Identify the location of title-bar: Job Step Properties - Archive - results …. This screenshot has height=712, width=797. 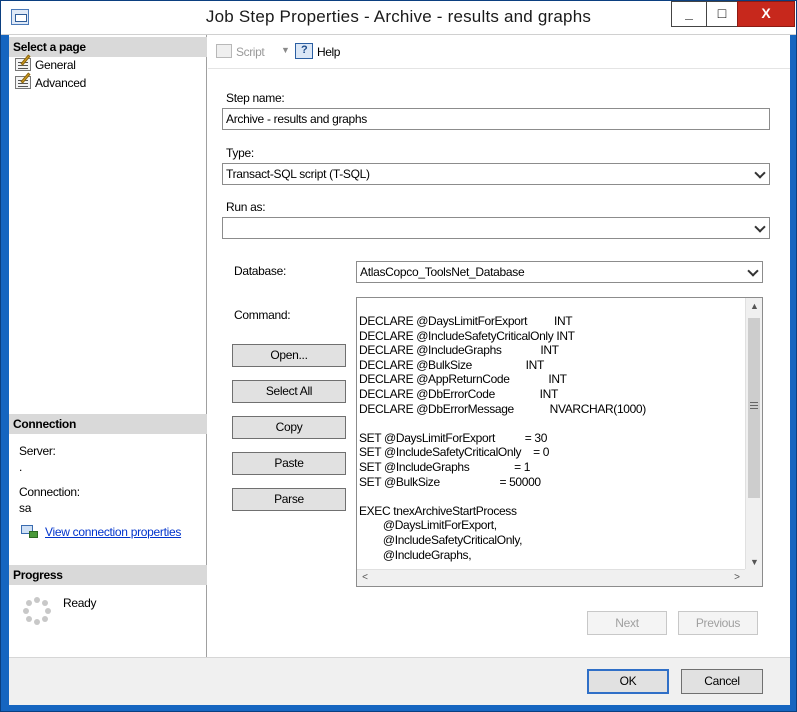
(398, 18).